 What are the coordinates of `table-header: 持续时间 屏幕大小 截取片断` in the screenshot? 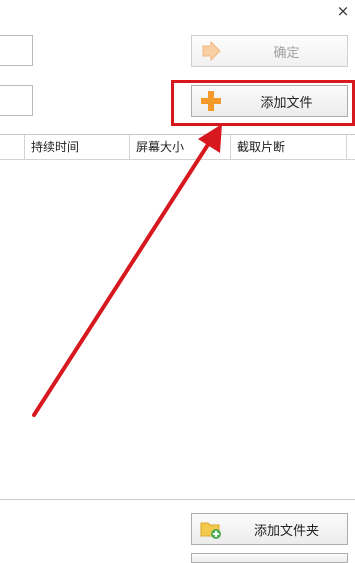 It's located at (177, 147).